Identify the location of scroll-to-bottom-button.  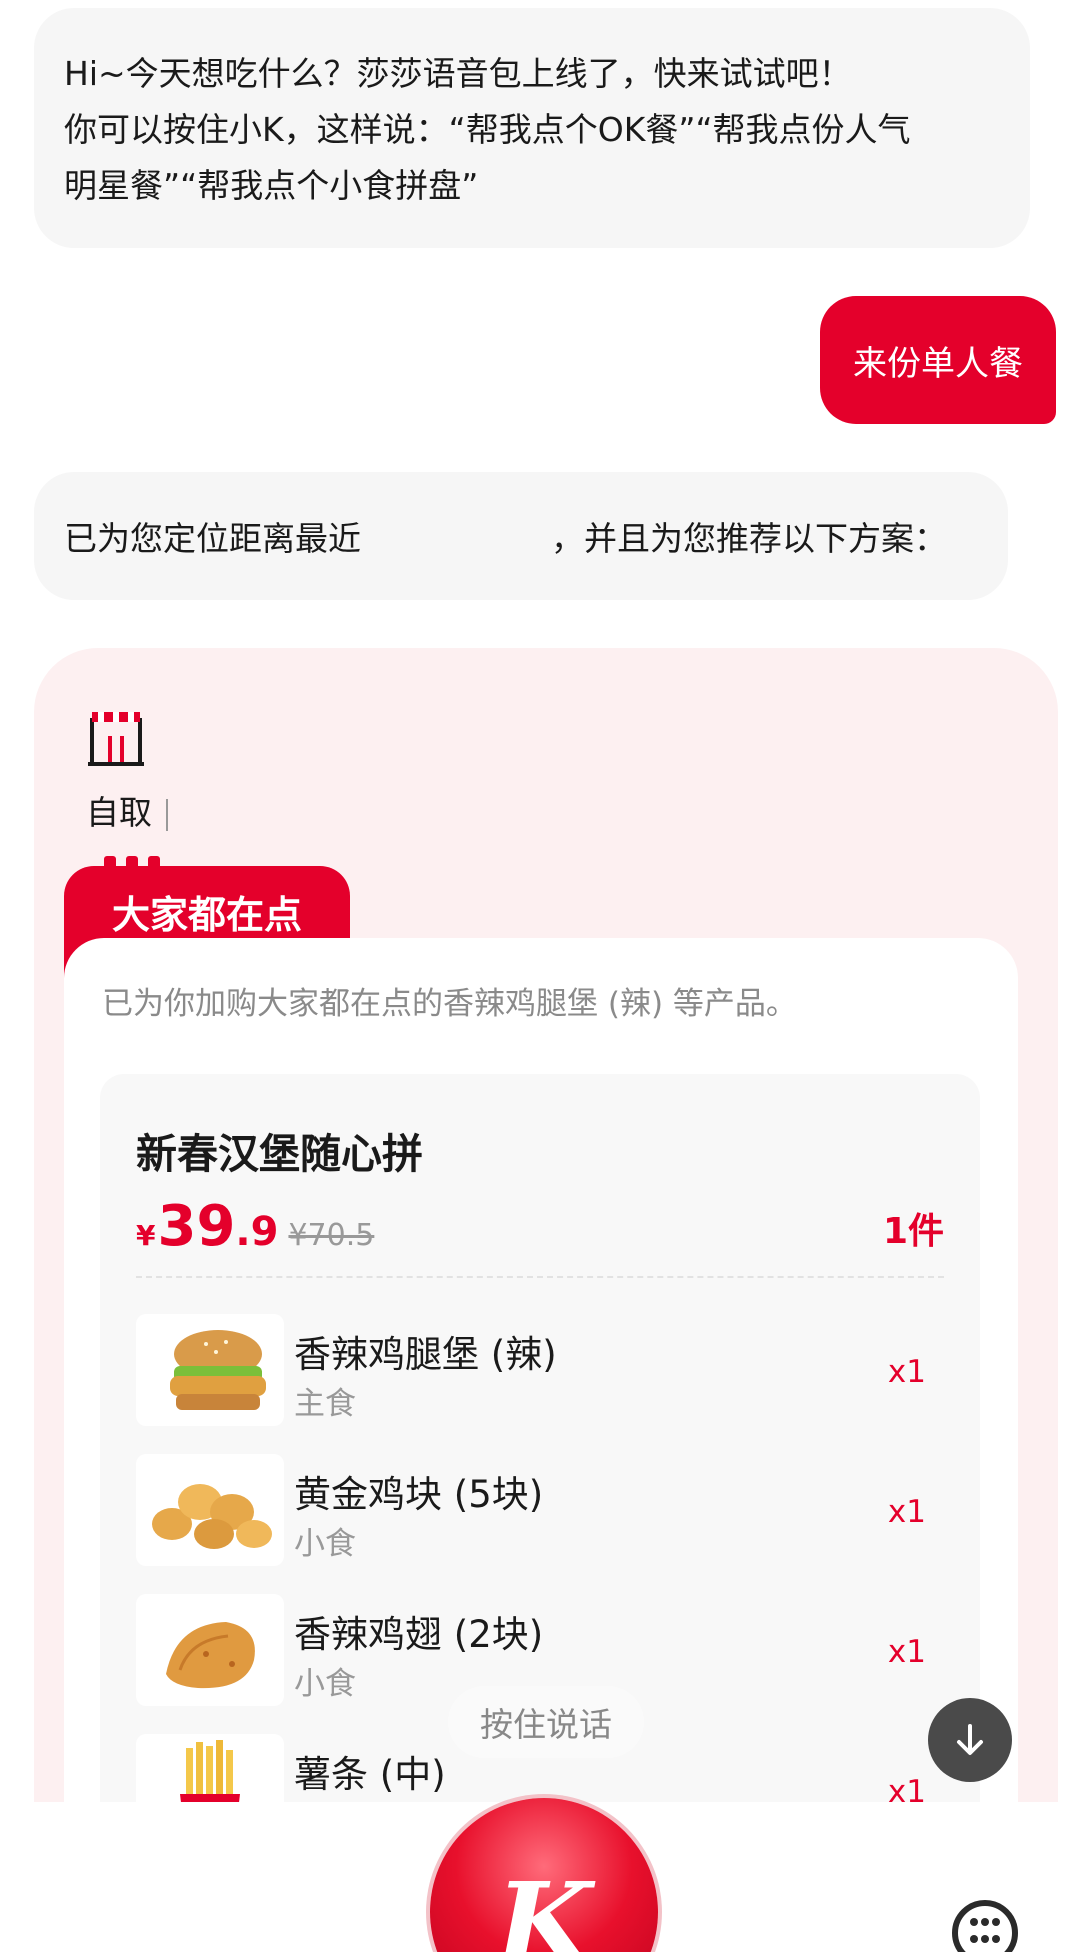
(970, 1740).